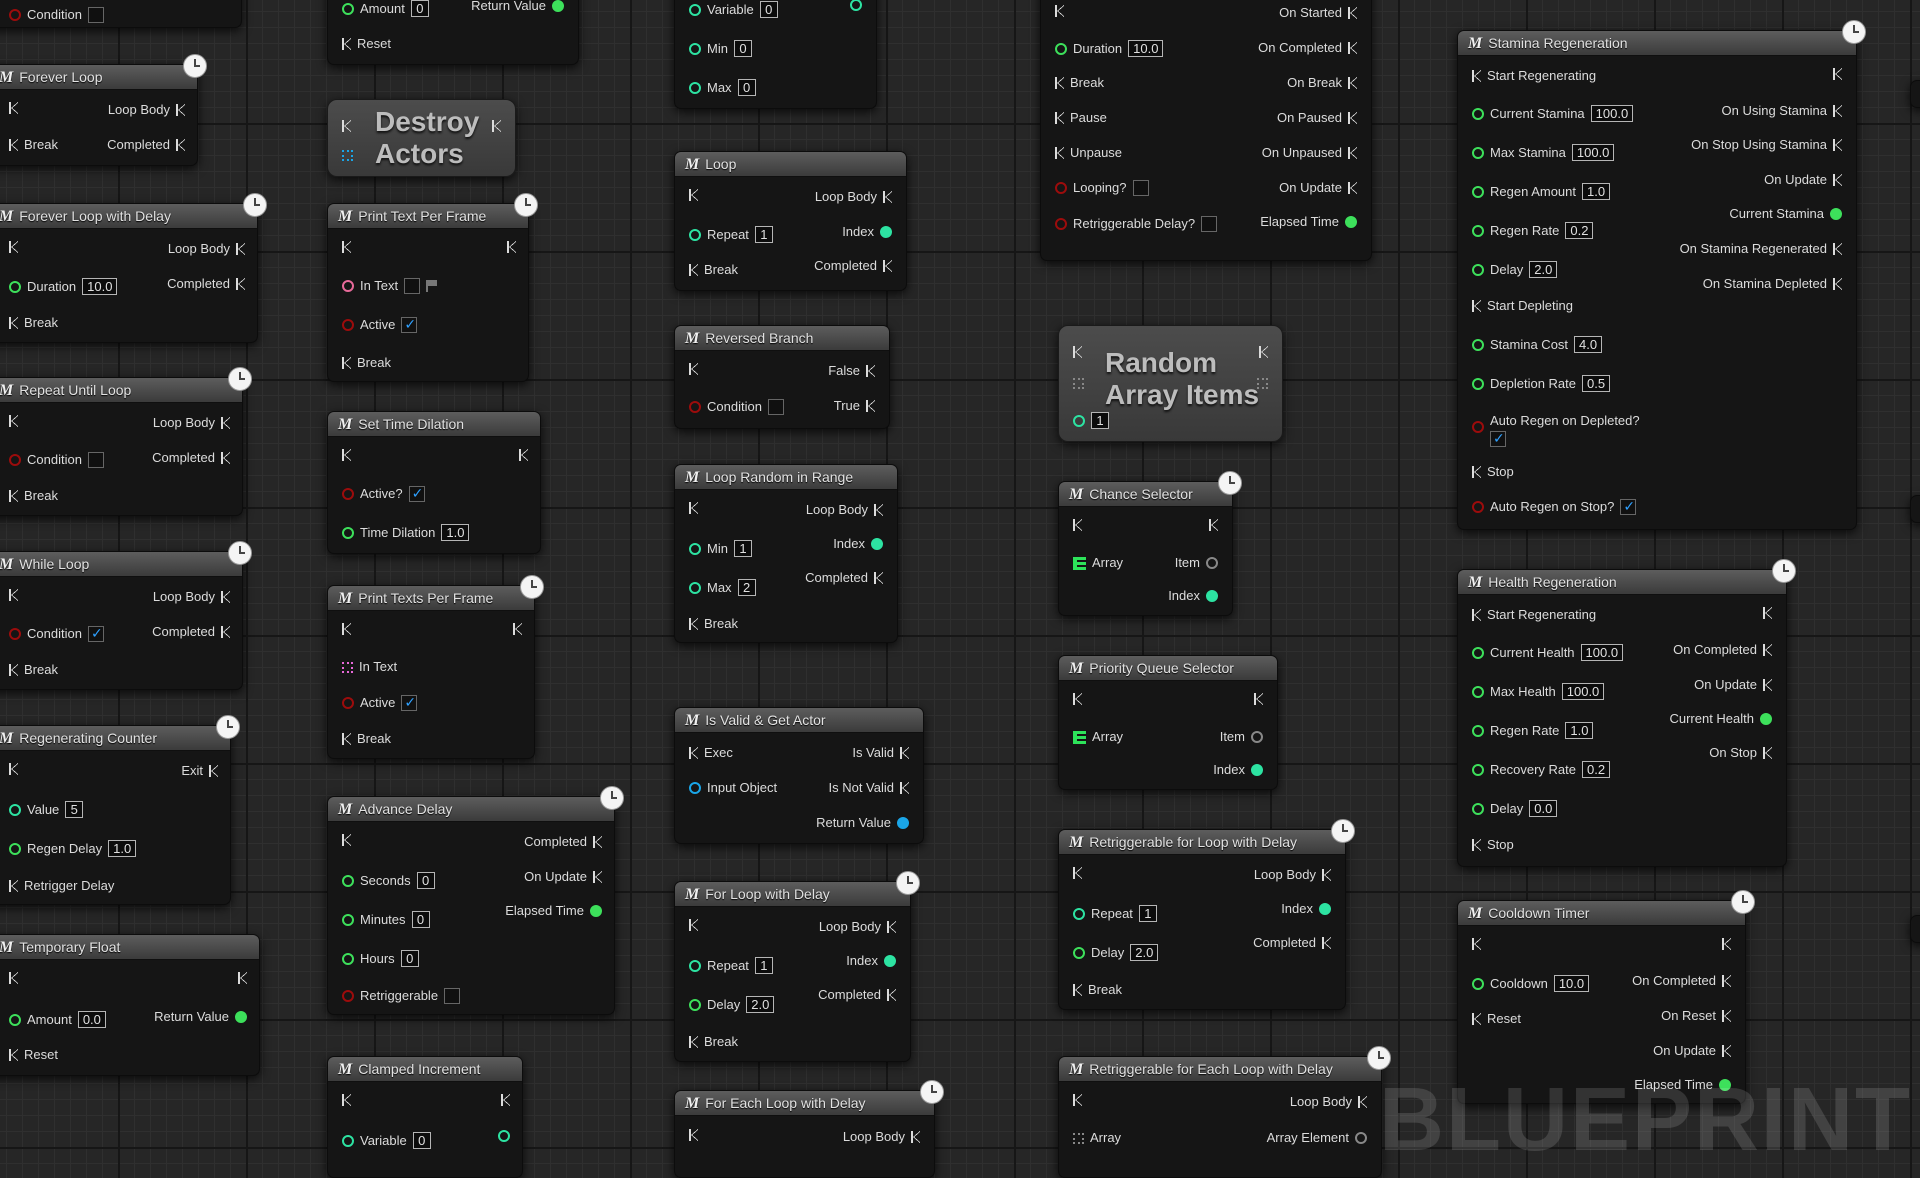  What do you see at coordinates (409, 958) in the screenshot?
I see `hours-input: 0` at bounding box center [409, 958].